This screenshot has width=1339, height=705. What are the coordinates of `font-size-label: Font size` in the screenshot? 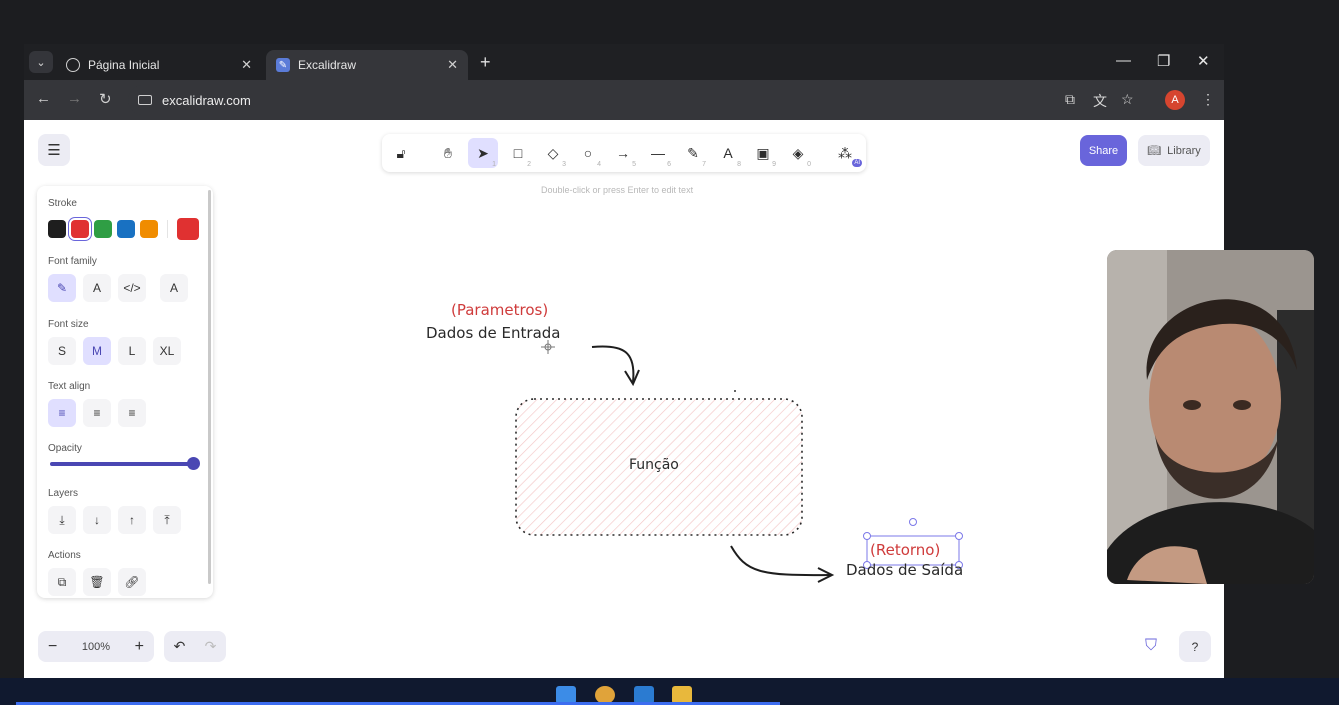 It's located at (68, 324).